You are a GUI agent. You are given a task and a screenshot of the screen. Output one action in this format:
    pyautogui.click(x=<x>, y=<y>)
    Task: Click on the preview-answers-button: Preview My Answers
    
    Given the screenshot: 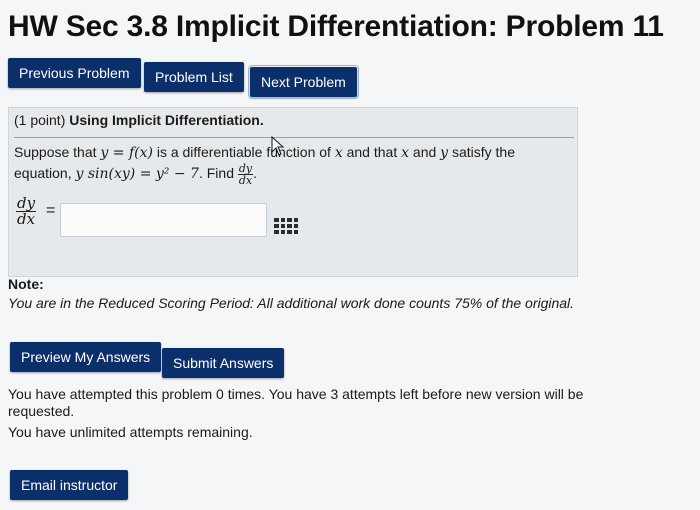 What is the action you would take?
    pyautogui.click(x=86, y=357)
    